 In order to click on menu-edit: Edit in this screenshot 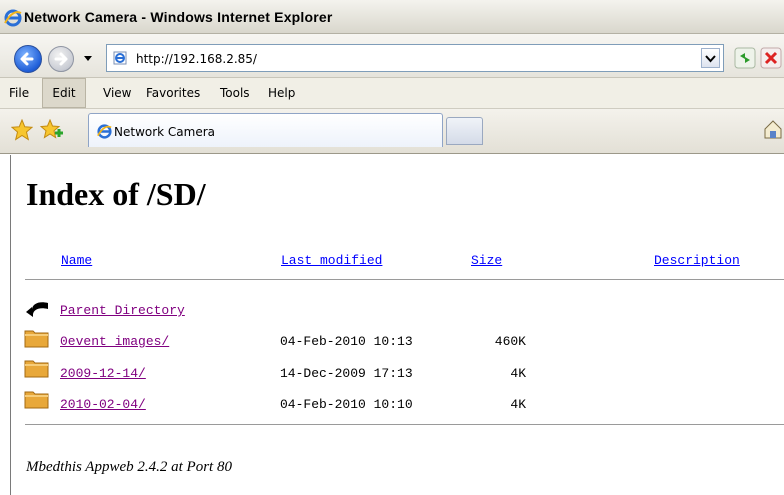, I will do `click(64, 93)`.